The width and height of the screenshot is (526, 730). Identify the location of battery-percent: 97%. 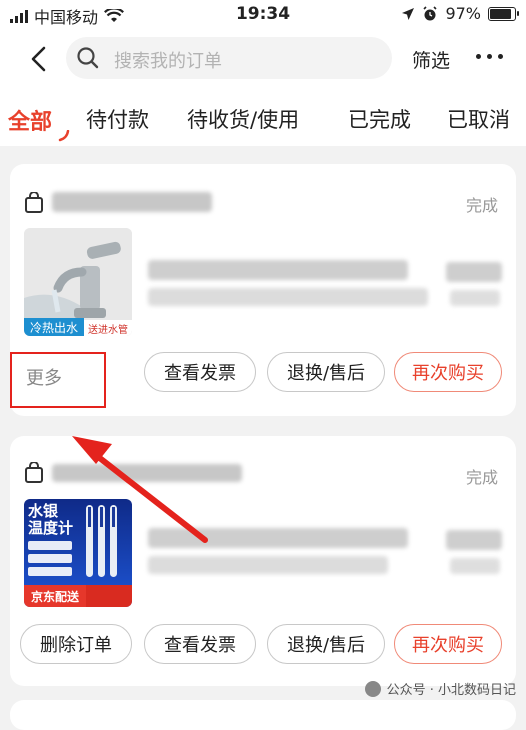
(463, 13).